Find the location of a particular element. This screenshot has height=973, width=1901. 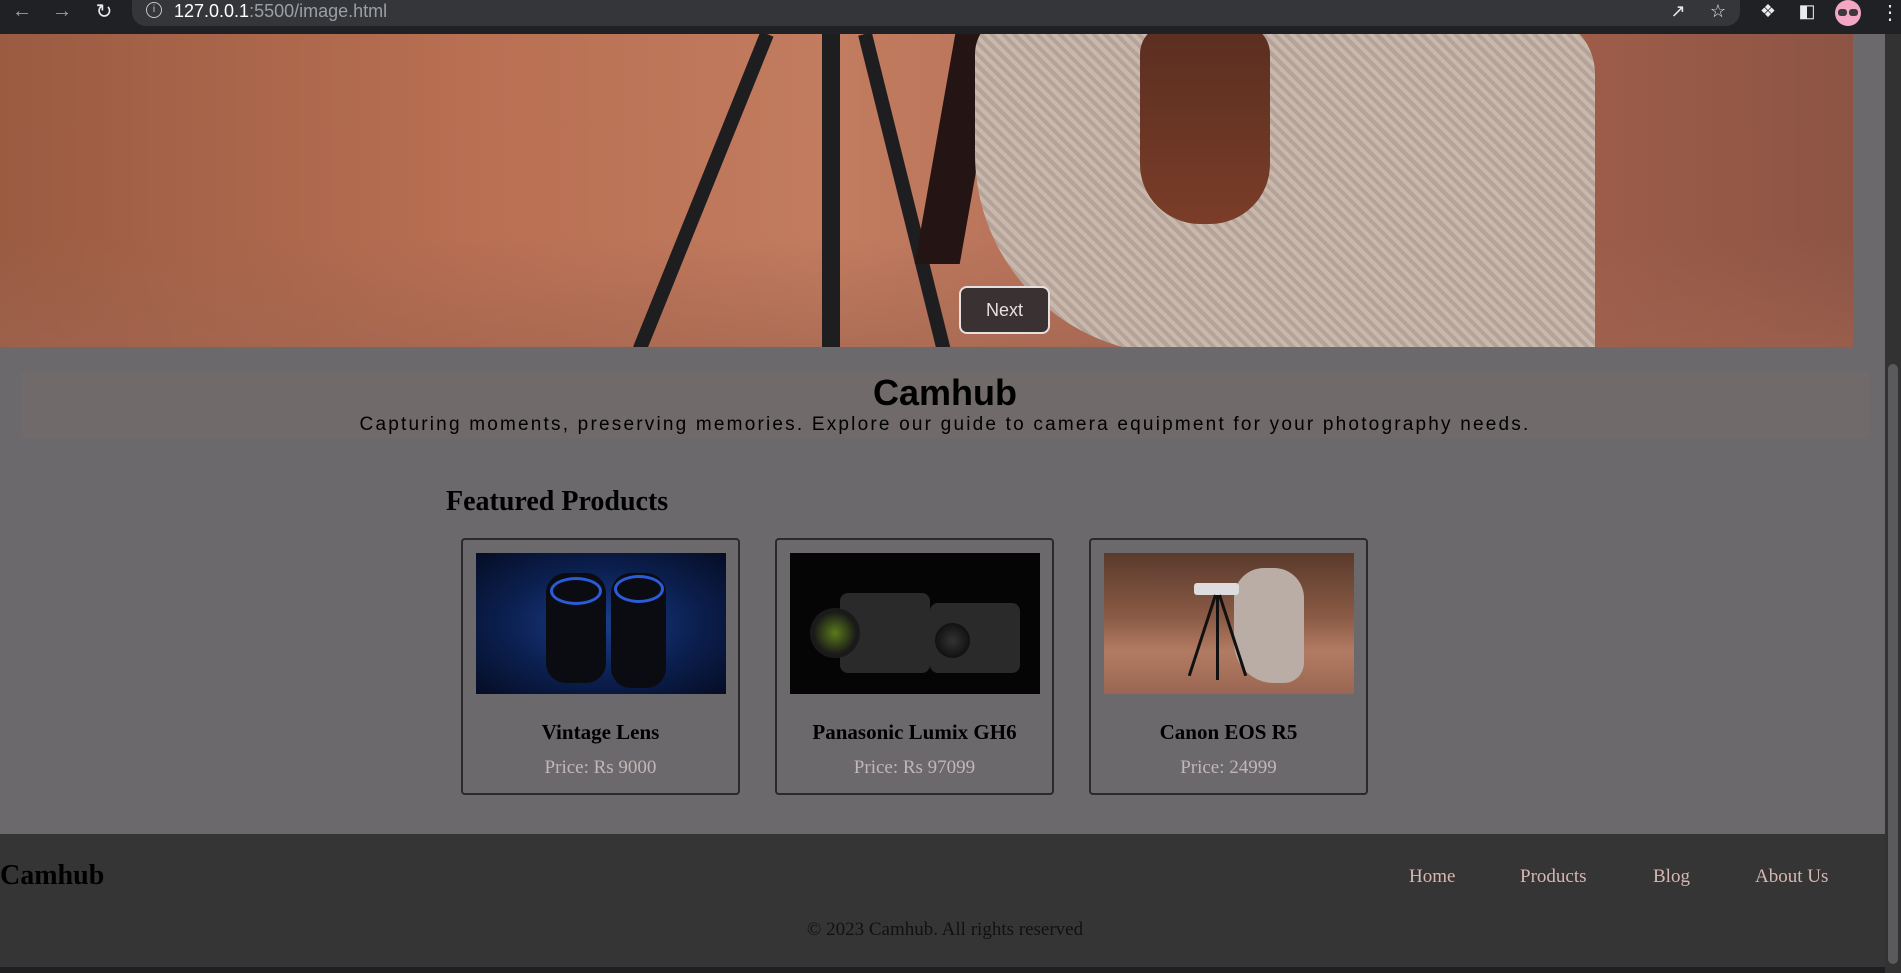

product-price: Price: 24999 is located at coordinates (1228, 767).